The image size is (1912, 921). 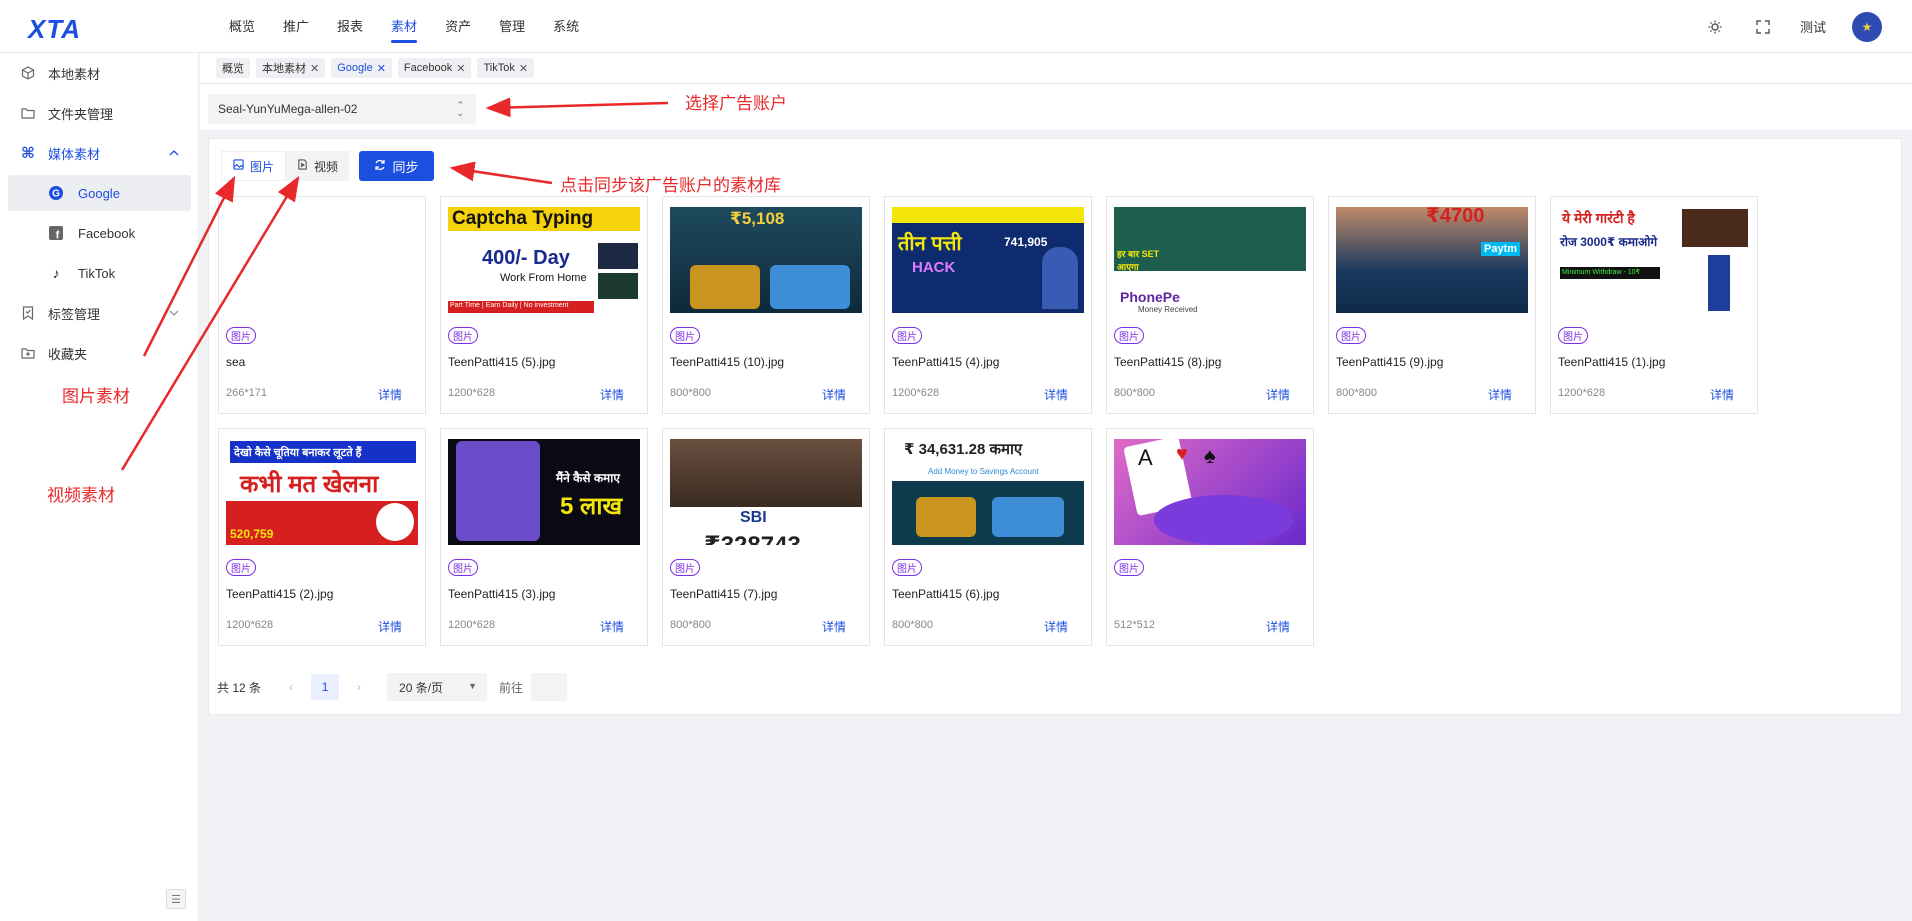 What do you see at coordinates (97, 273) in the screenshot?
I see `sidebar-item-label: TikTok` at bounding box center [97, 273].